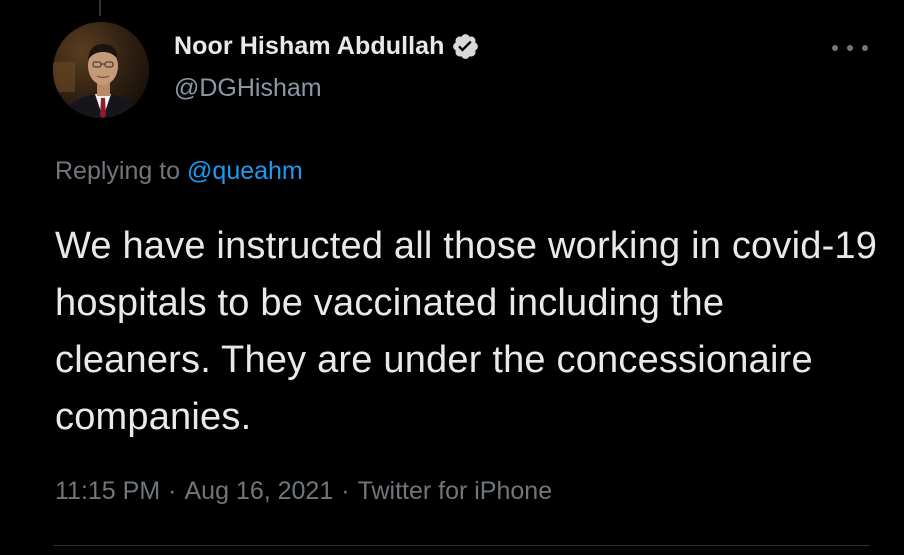  Describe the element at coordinates (248, 88) in the screenshot. I see `author-handle: @DGHisham` at that location.